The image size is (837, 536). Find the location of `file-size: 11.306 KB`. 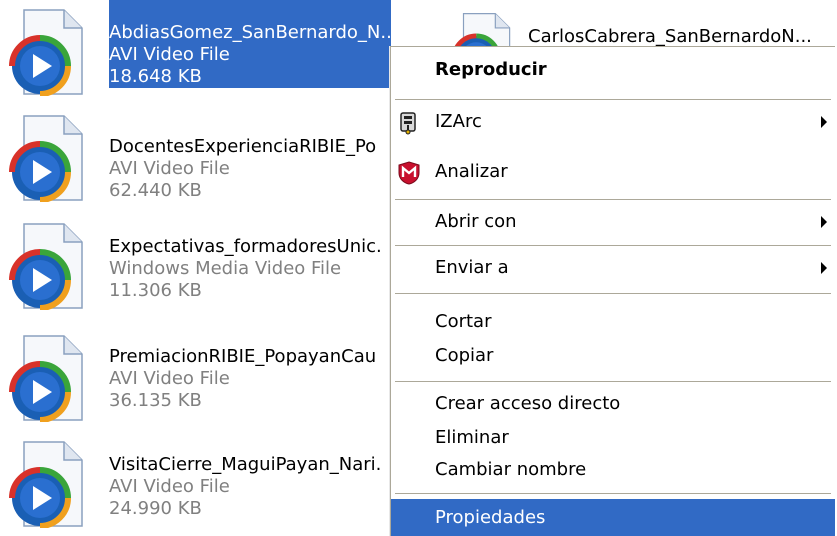

file-size: 11.306 KB is located at coordinates (155, 290).